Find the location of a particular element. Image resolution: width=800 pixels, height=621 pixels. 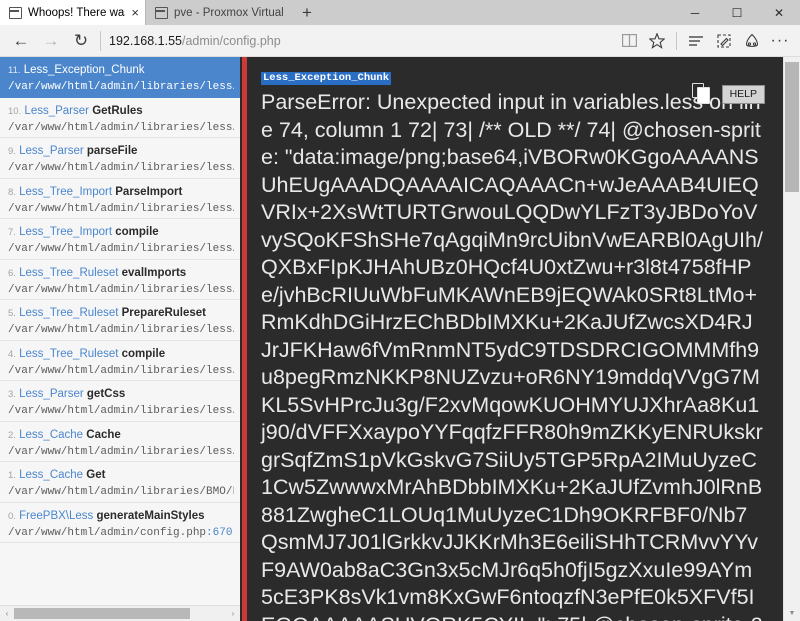

scroll-right-icon: › is located at coordinates (233, 613).